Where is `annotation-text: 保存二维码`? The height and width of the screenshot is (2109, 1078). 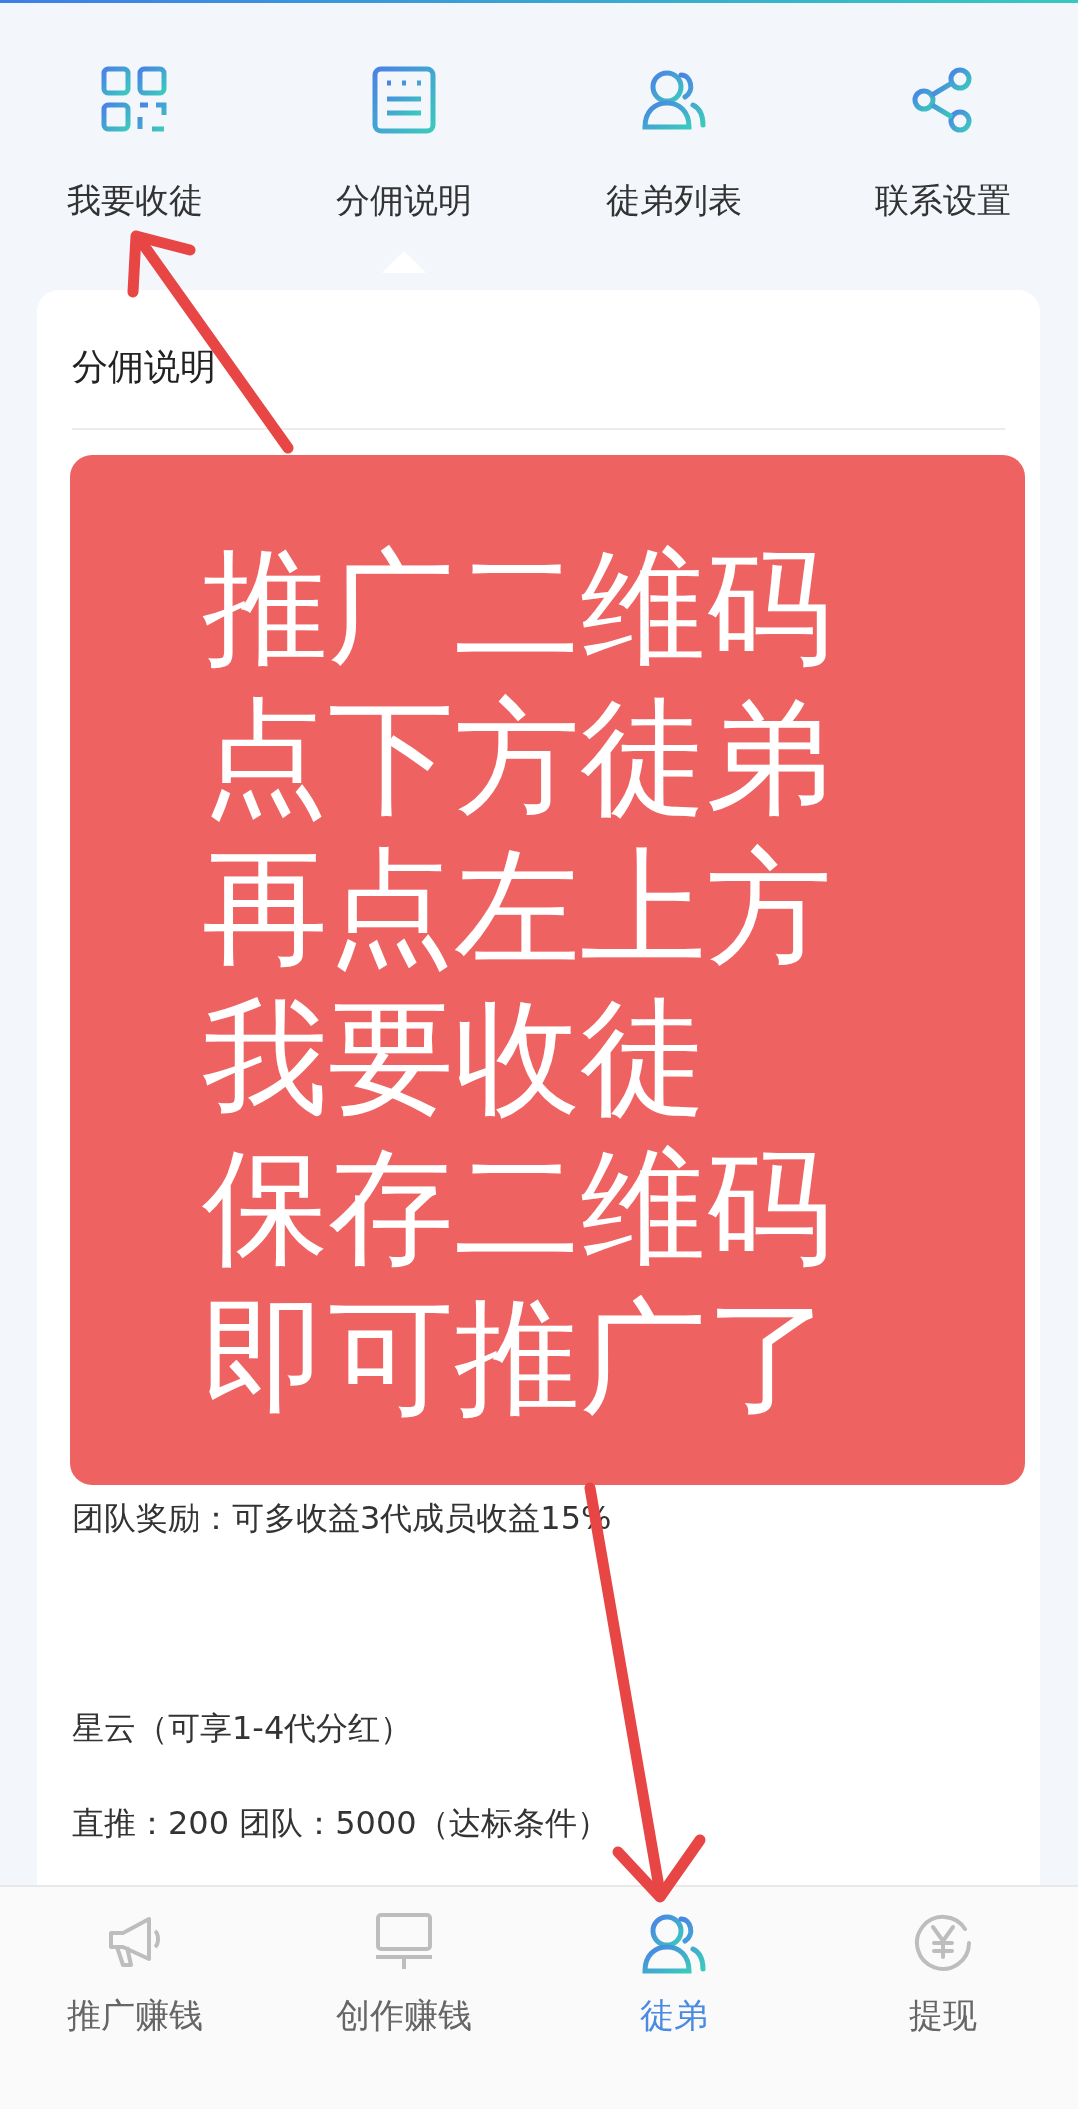
annotation-text: 保存二维码 is located at coordinates (517, 1208).